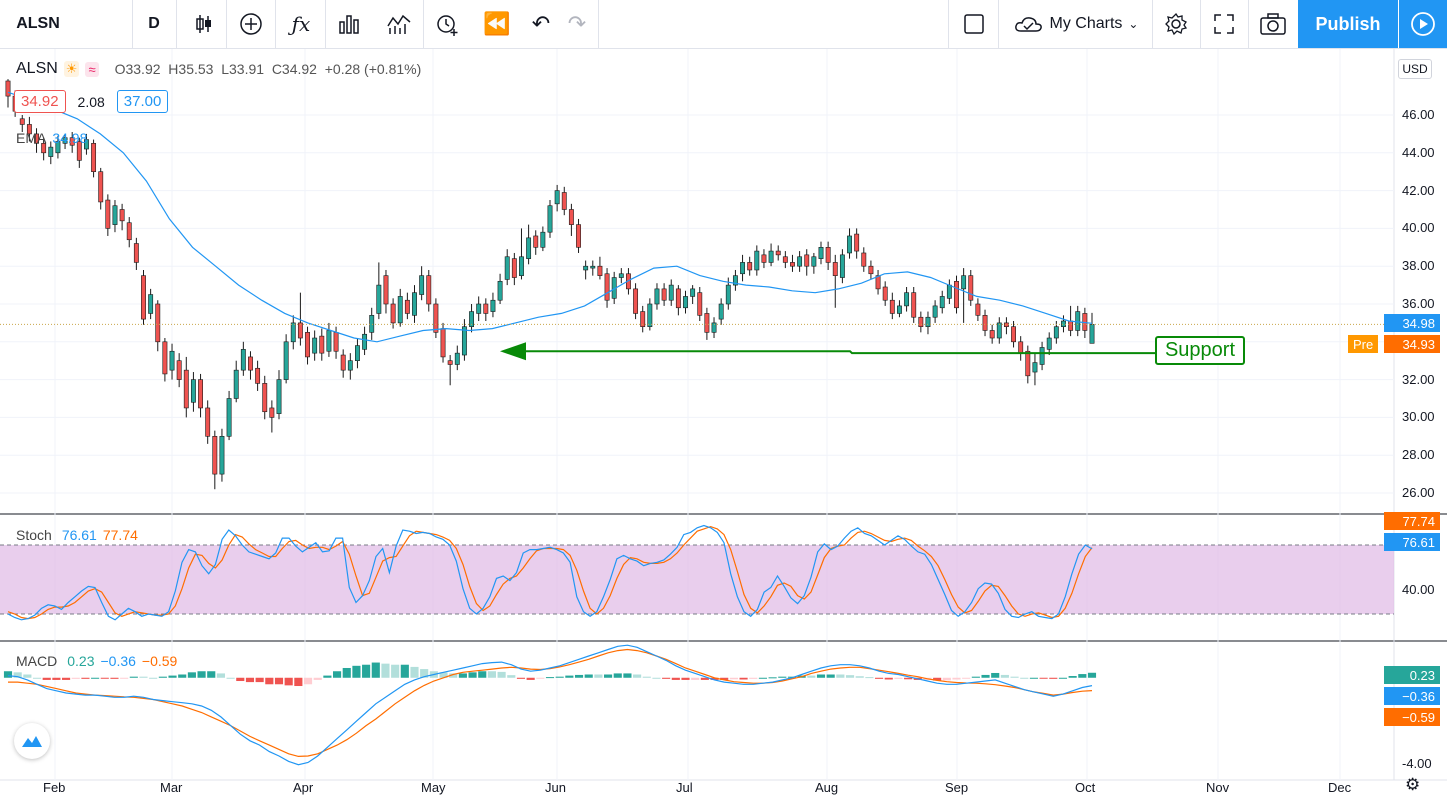 Image resolution: width=1447 pixels, height=802 pixels. What do you see at coordinates (1415, 69) in the screenshot?
I see `currency-label: USD` at bounding box center [1415, 69].